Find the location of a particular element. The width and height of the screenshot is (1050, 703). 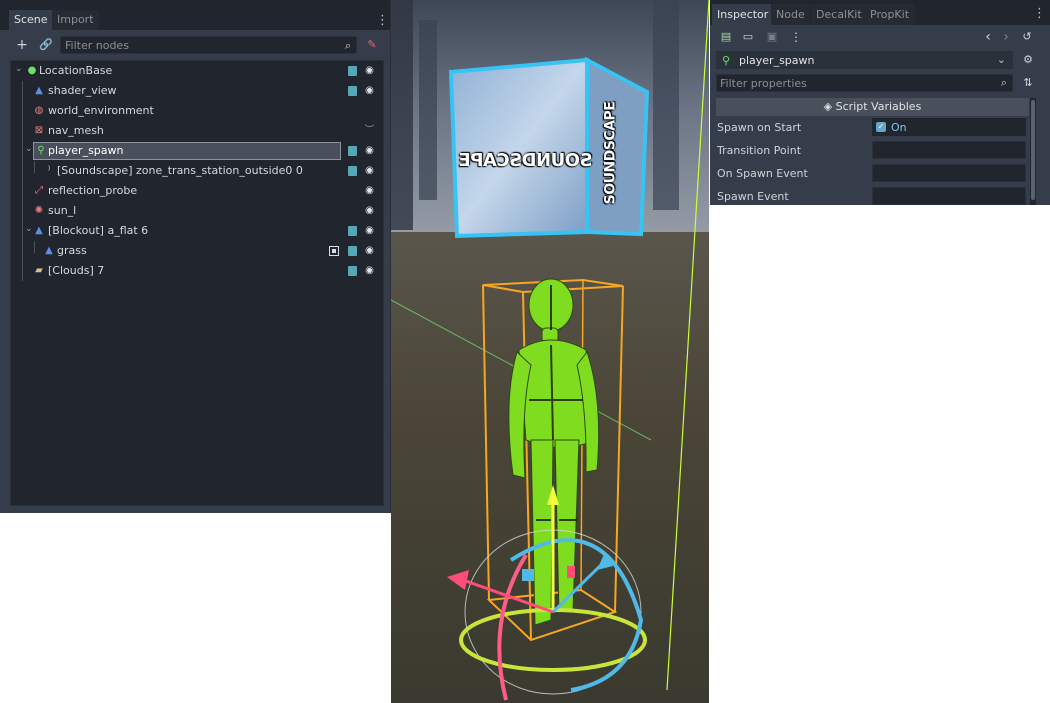

filter-options-icon: ⇅ is located at coordinates (1028, 83).